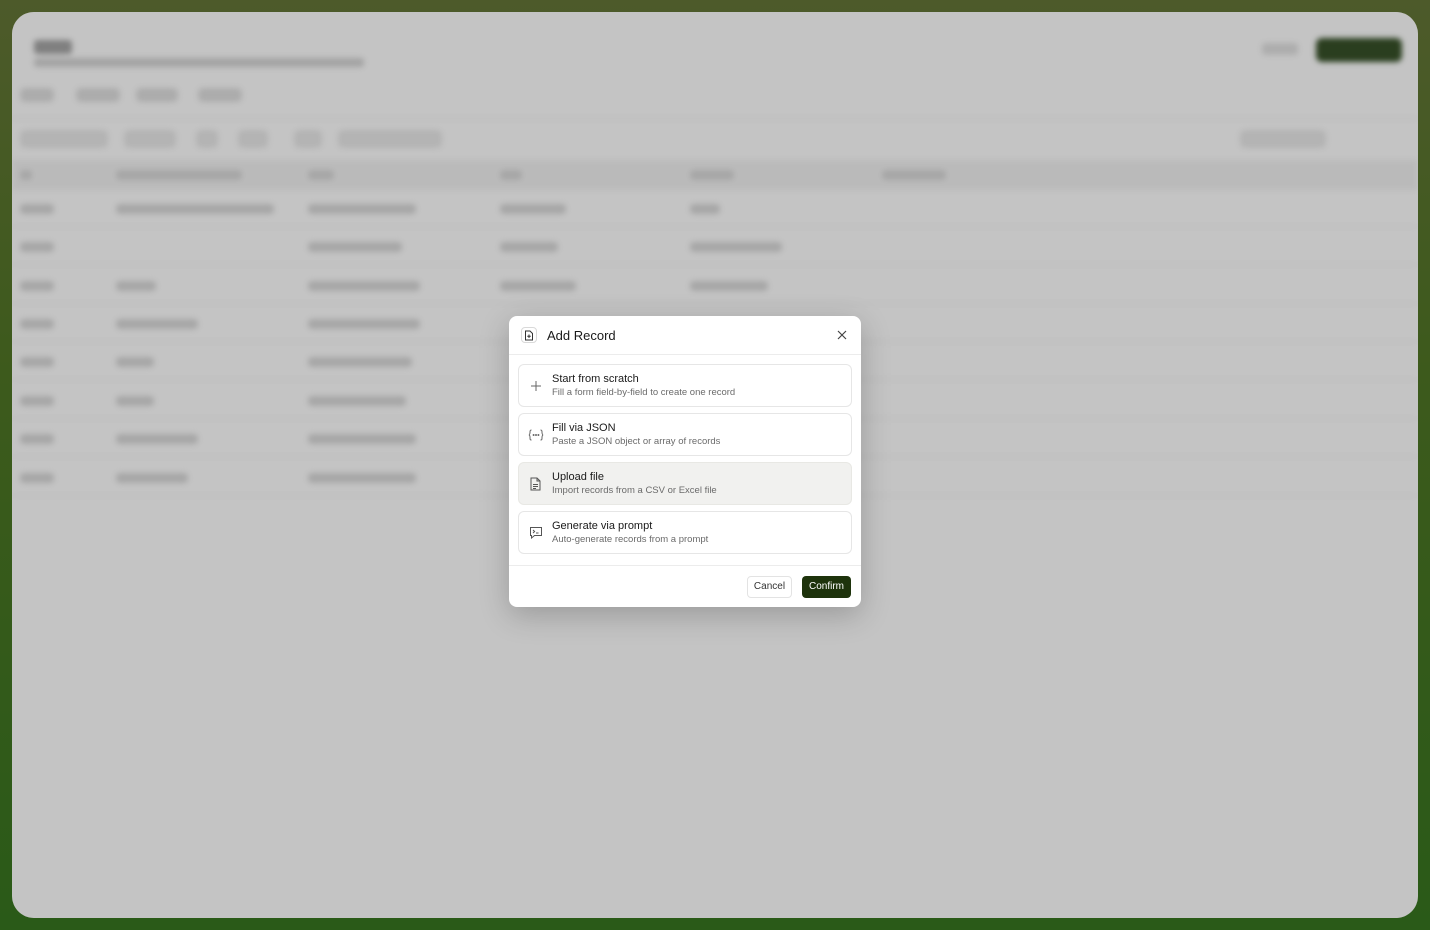 The width and height of the screenshot is (1430, 930). I want to click on file-plus-icon, so click(529, 335).